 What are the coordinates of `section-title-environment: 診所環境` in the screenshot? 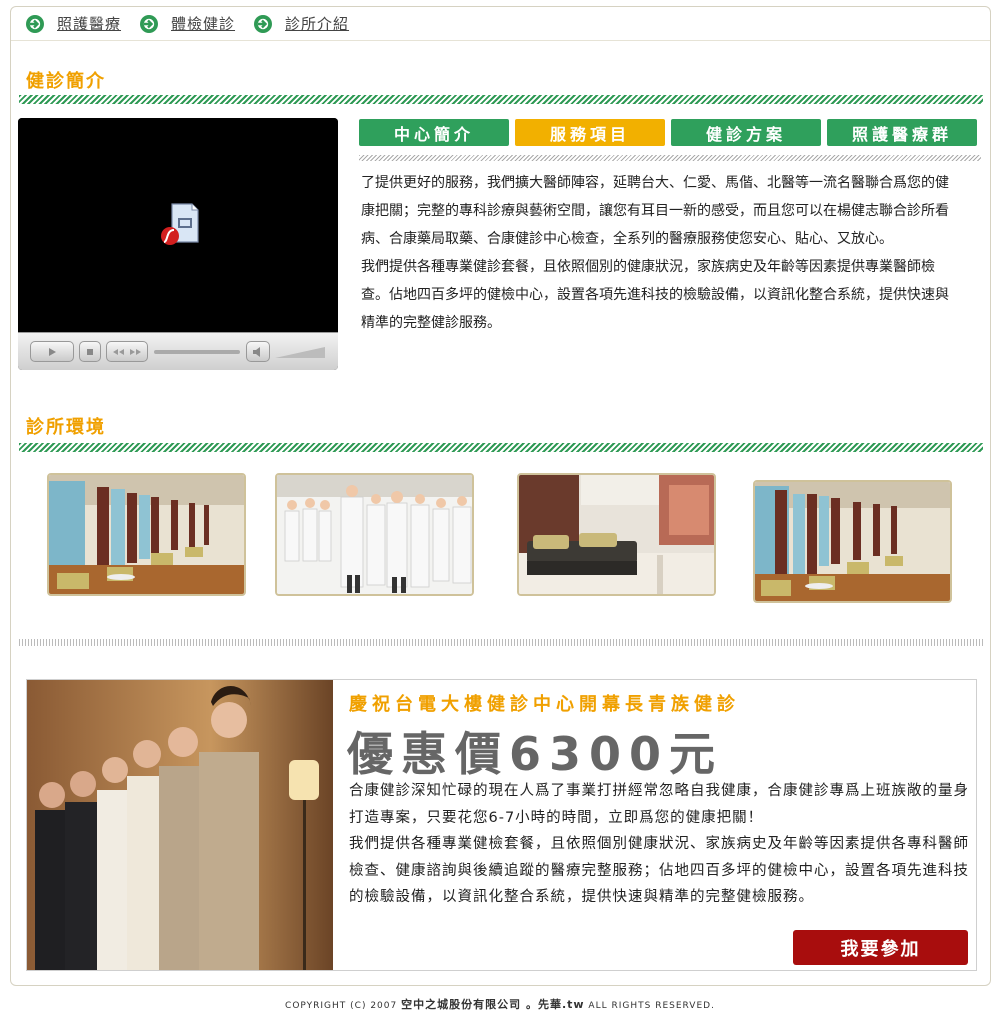 It's located at (66, 427).